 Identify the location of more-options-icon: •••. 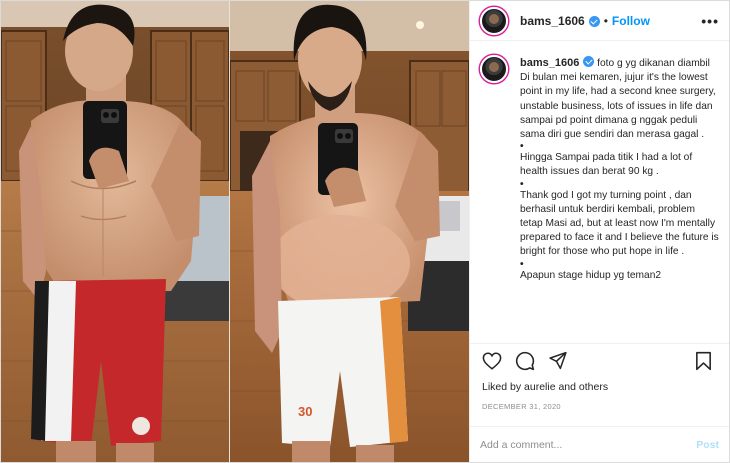
(710, 21).